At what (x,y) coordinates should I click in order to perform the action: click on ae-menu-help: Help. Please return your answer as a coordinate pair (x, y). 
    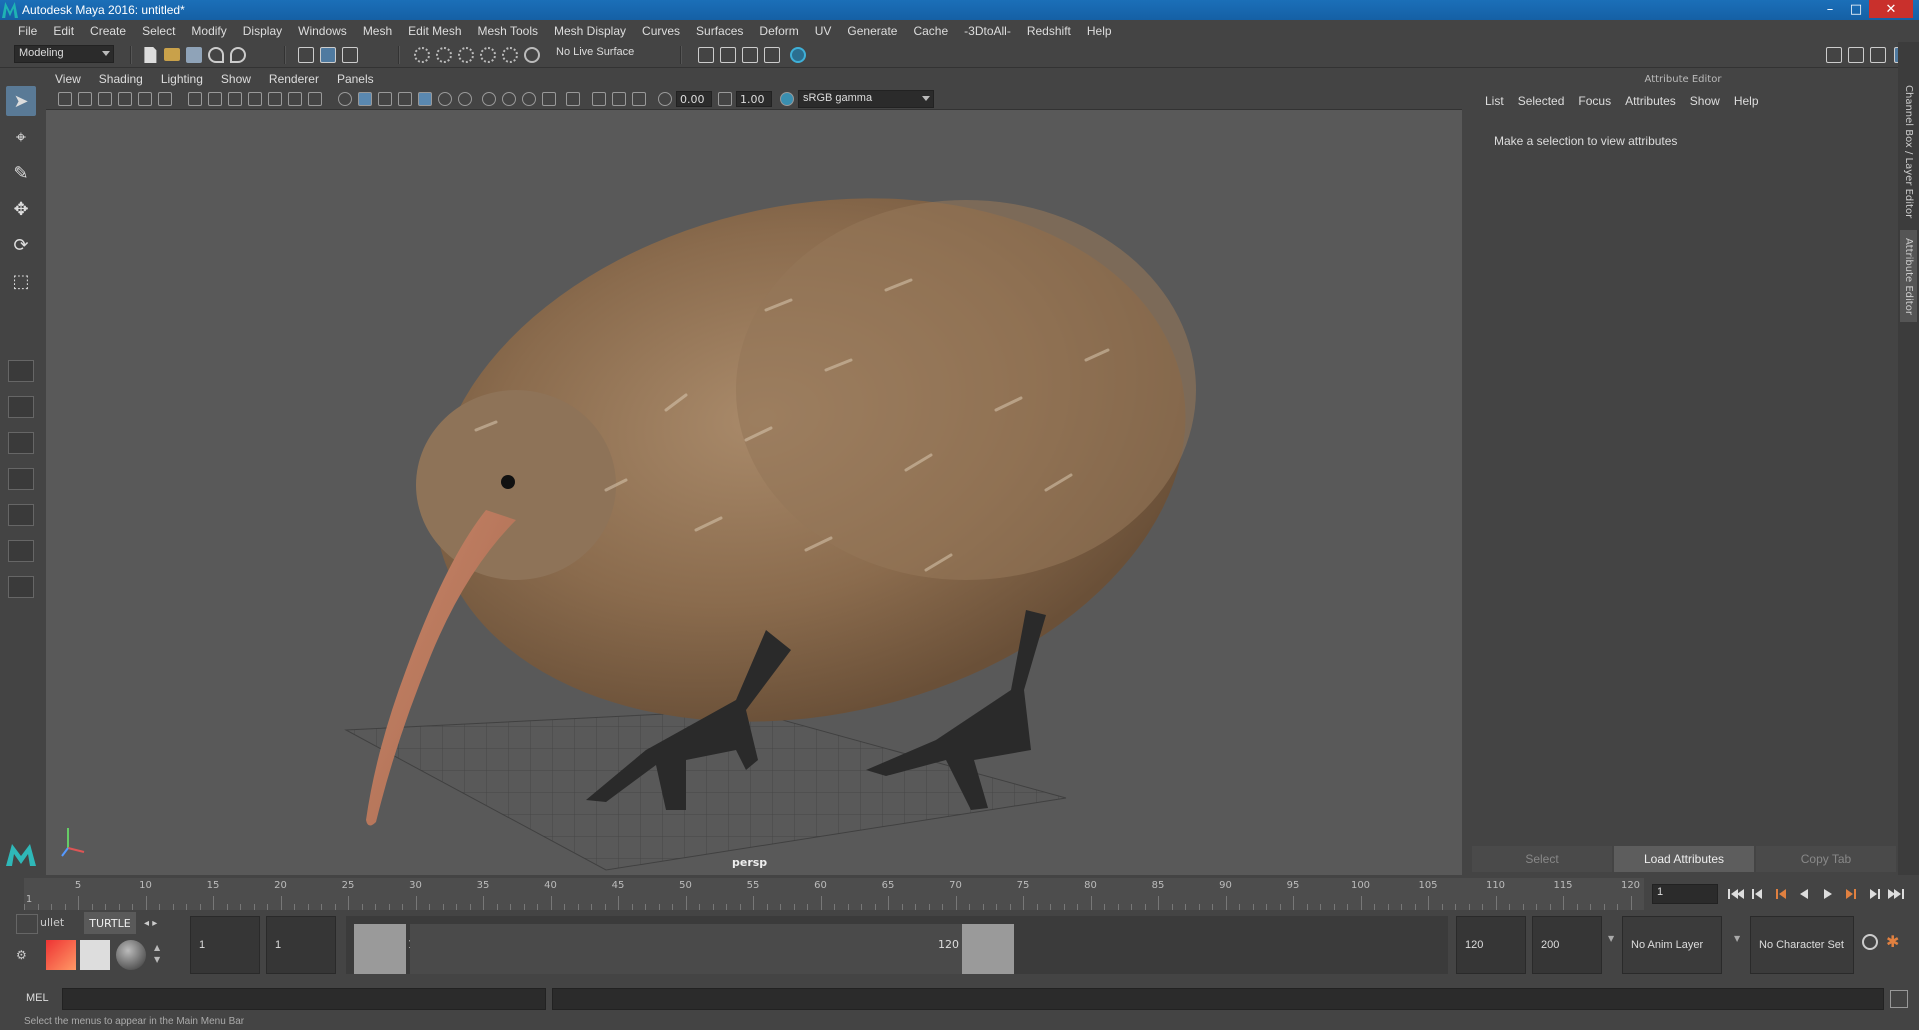
    Looking at the image, I should click on (1746, 101).